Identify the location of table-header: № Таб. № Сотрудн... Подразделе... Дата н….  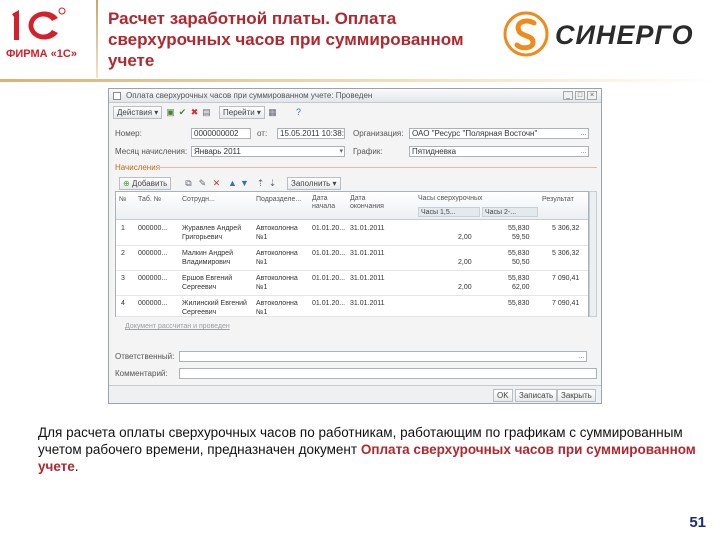
(352, 206).